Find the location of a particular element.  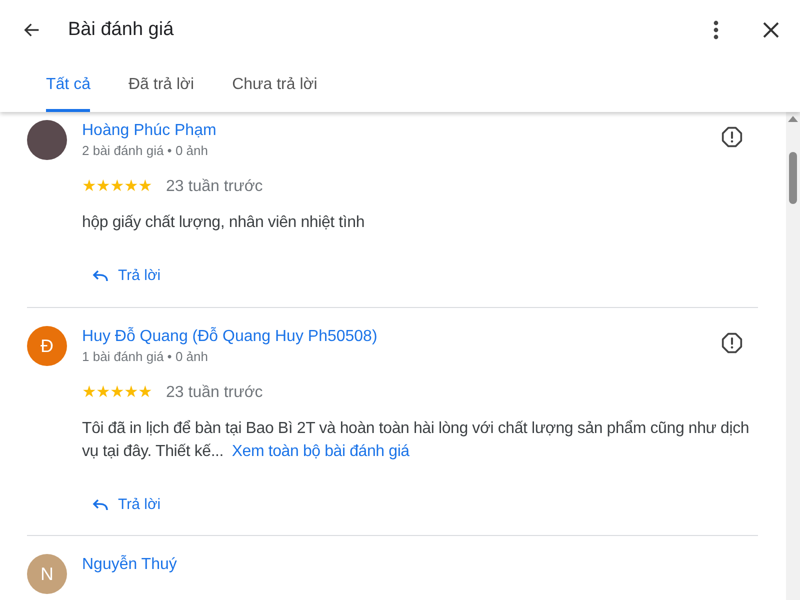

review-text: Tôi đã in lịch để bàn tại Bao Bì 2T và hoàn toàn hài lòng với chất lượng sản phẩm cũng như dịch vụ tại đây. Thiết kế... Xem toàn bộ bài đánh giá is located at coordinates (416, 440).